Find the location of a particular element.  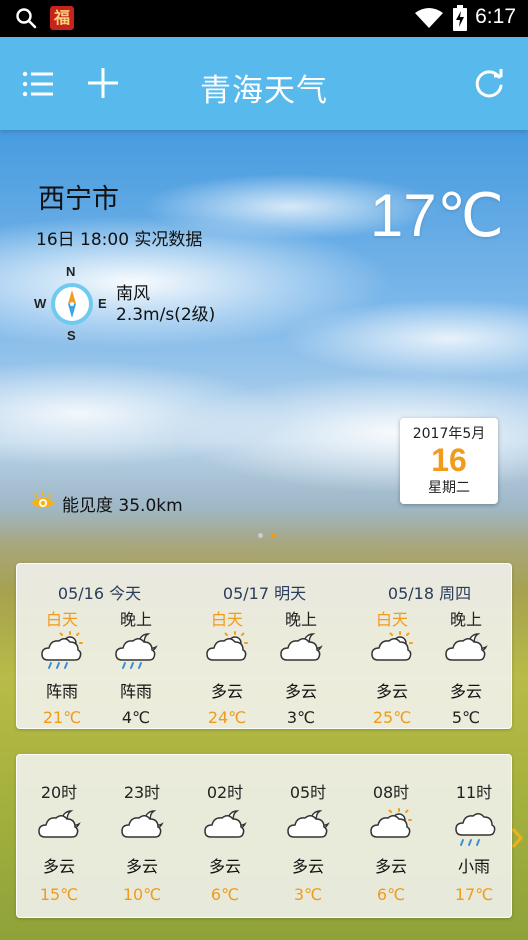

shower-icon is located at coordinates (62, 650).